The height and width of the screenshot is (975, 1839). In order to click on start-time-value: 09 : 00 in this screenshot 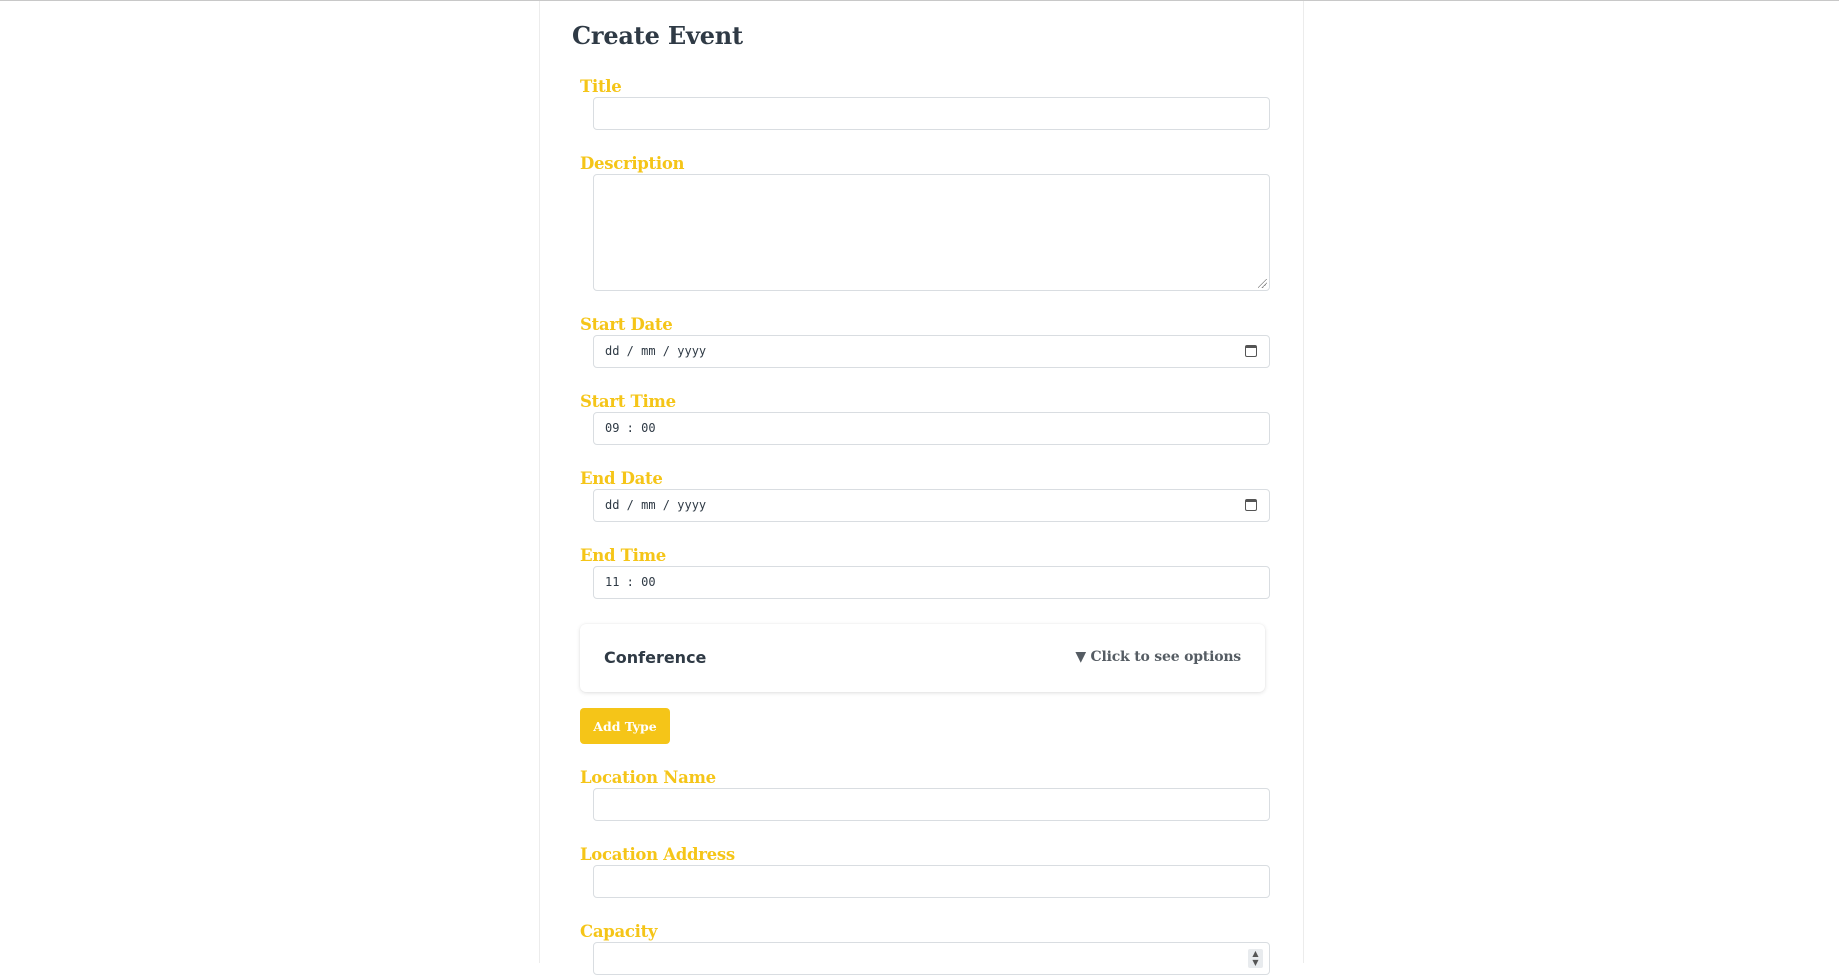, I will do `click(630, 428)`.